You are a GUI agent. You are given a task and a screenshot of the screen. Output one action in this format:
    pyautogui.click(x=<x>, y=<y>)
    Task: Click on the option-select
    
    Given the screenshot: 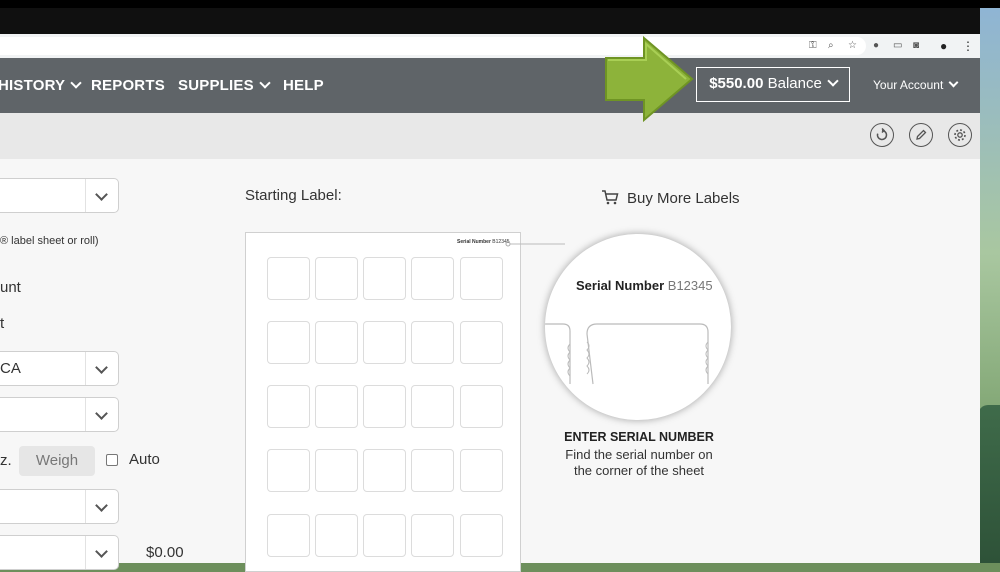 What is the action you would take?
    pyautogui.click(x=59, y=414)
    